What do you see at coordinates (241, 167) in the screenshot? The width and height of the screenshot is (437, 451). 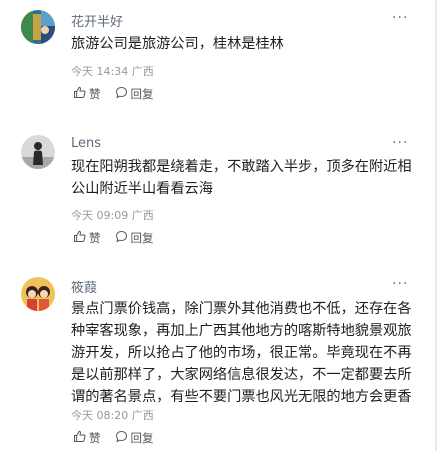 I see `comment-text-line: 现在阳朔我都是绕着走，不敢踏入半步，顶多在附近相` at bounding box center [241, 167].